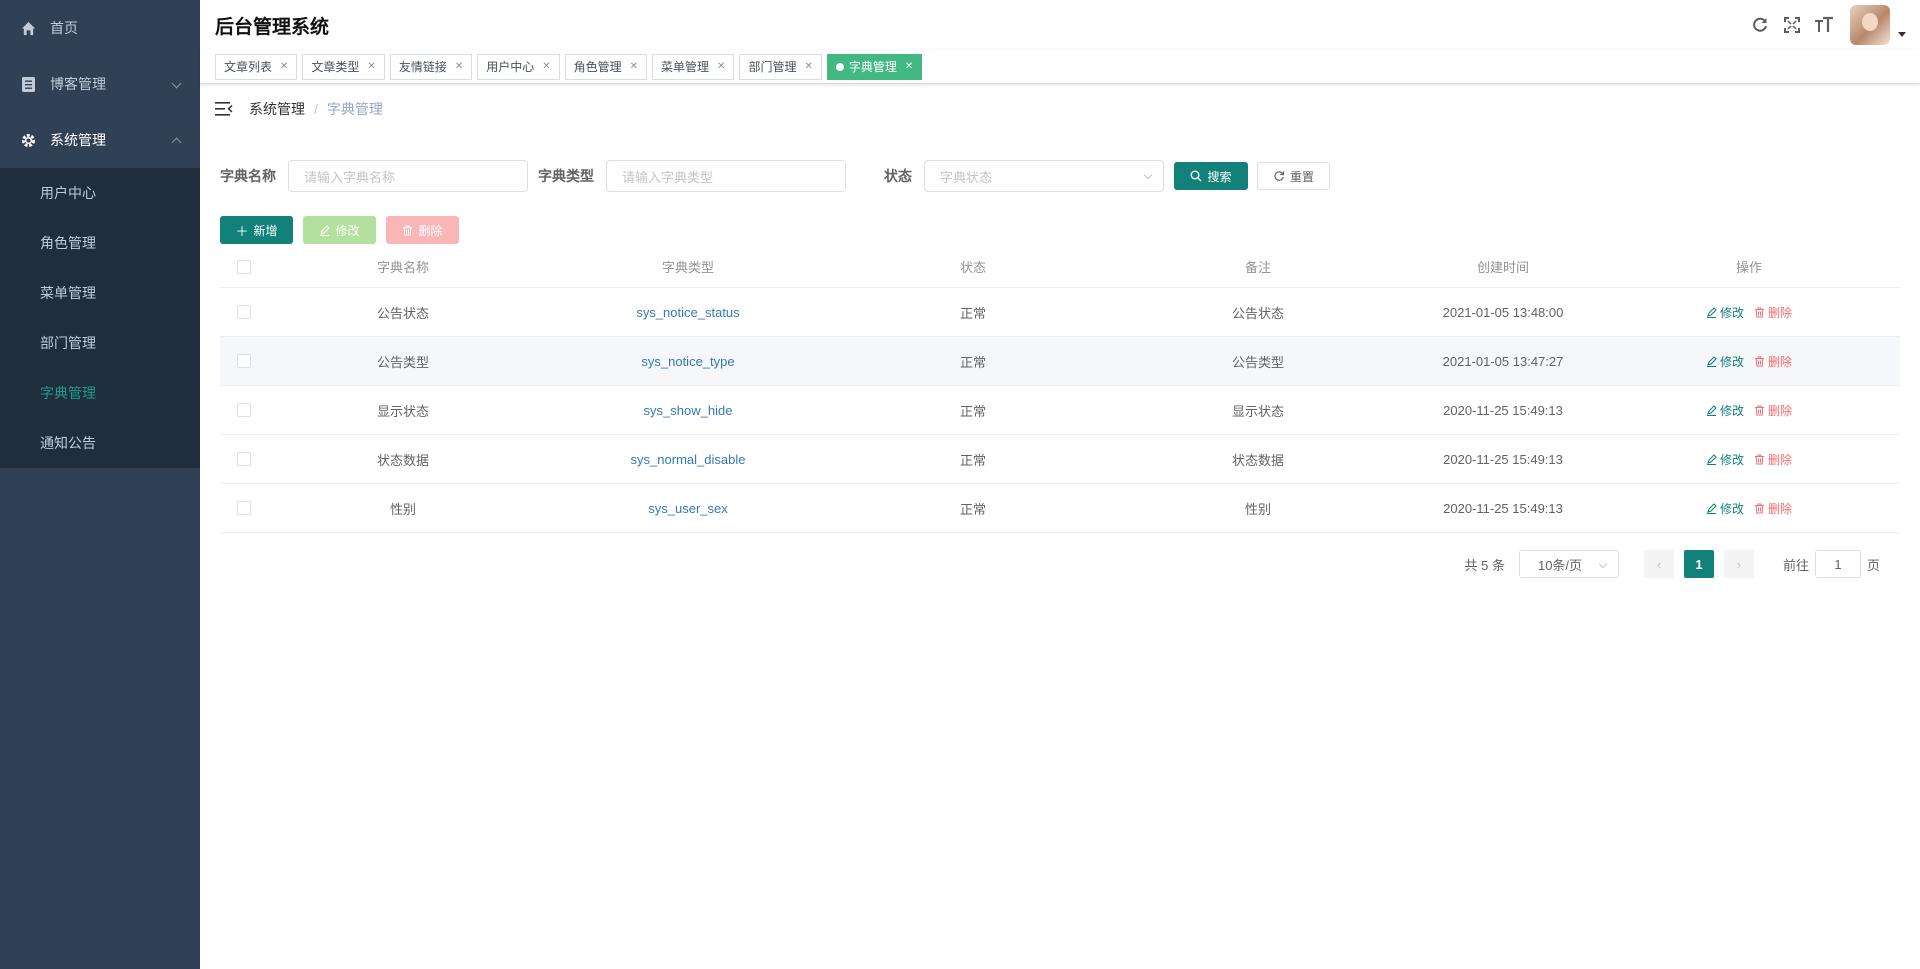 This screenshot has height=969, width=1920. I want to click on tag-friend-links: 友情链接 ✕, so click(431, 66).